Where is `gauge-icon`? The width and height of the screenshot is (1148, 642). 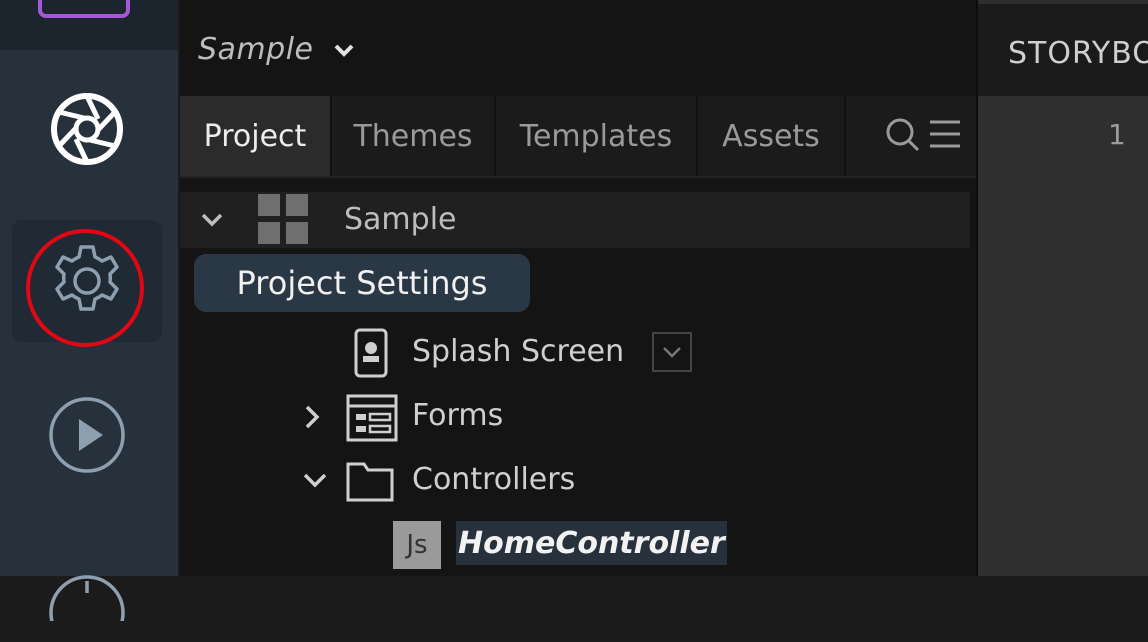
gauge-icon is located at coordinates (87, 598).